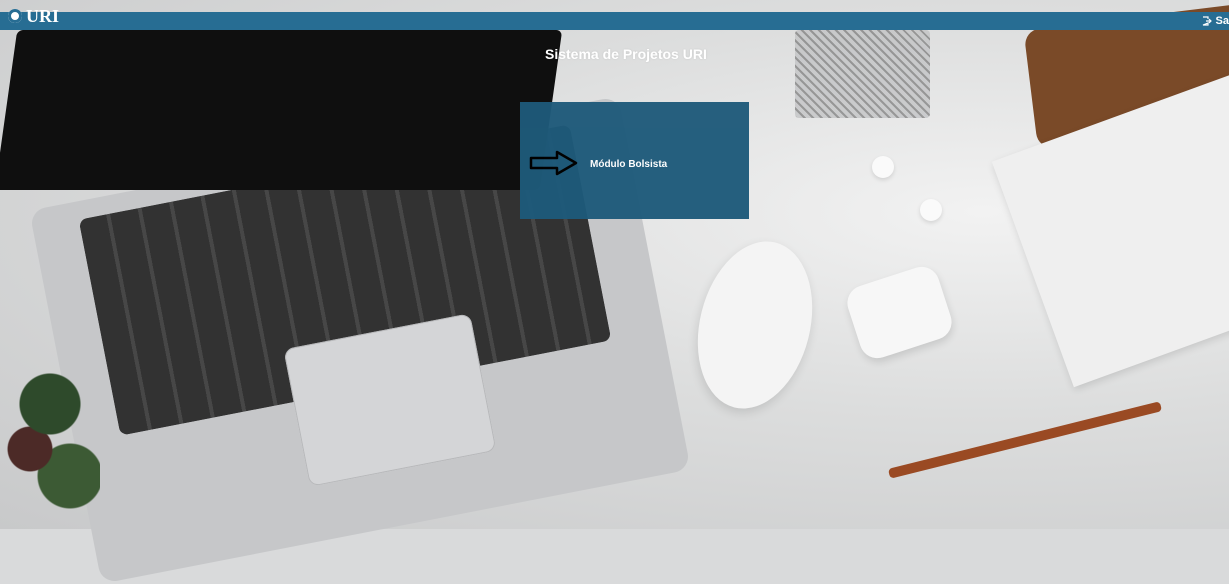  What do you see at coordinates (899, 312) in the screenshot?
I see `background-earbuds-case` at bounding box center [899, 312].